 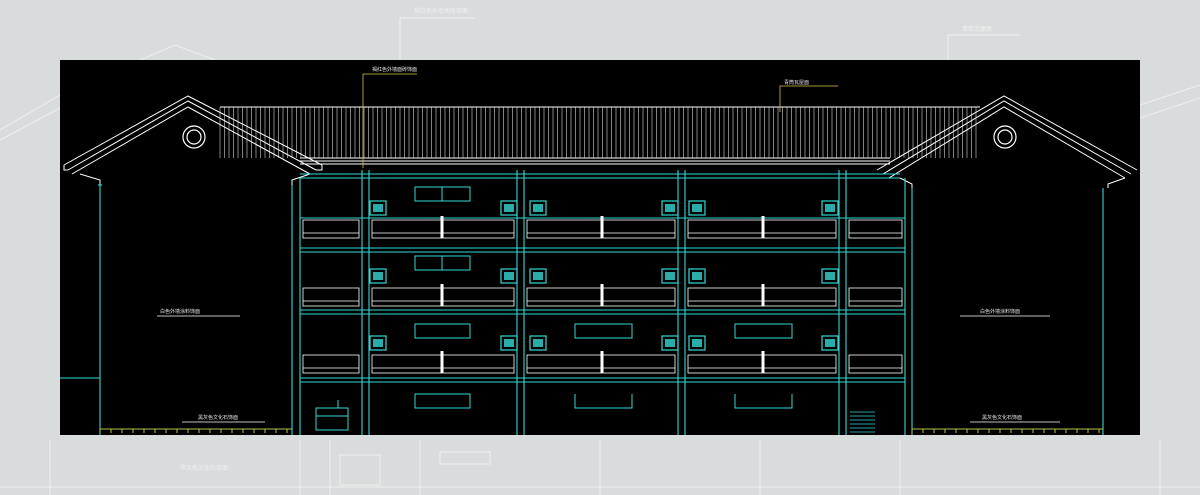 I want to click on main-roof, so click(x=600, y=135).